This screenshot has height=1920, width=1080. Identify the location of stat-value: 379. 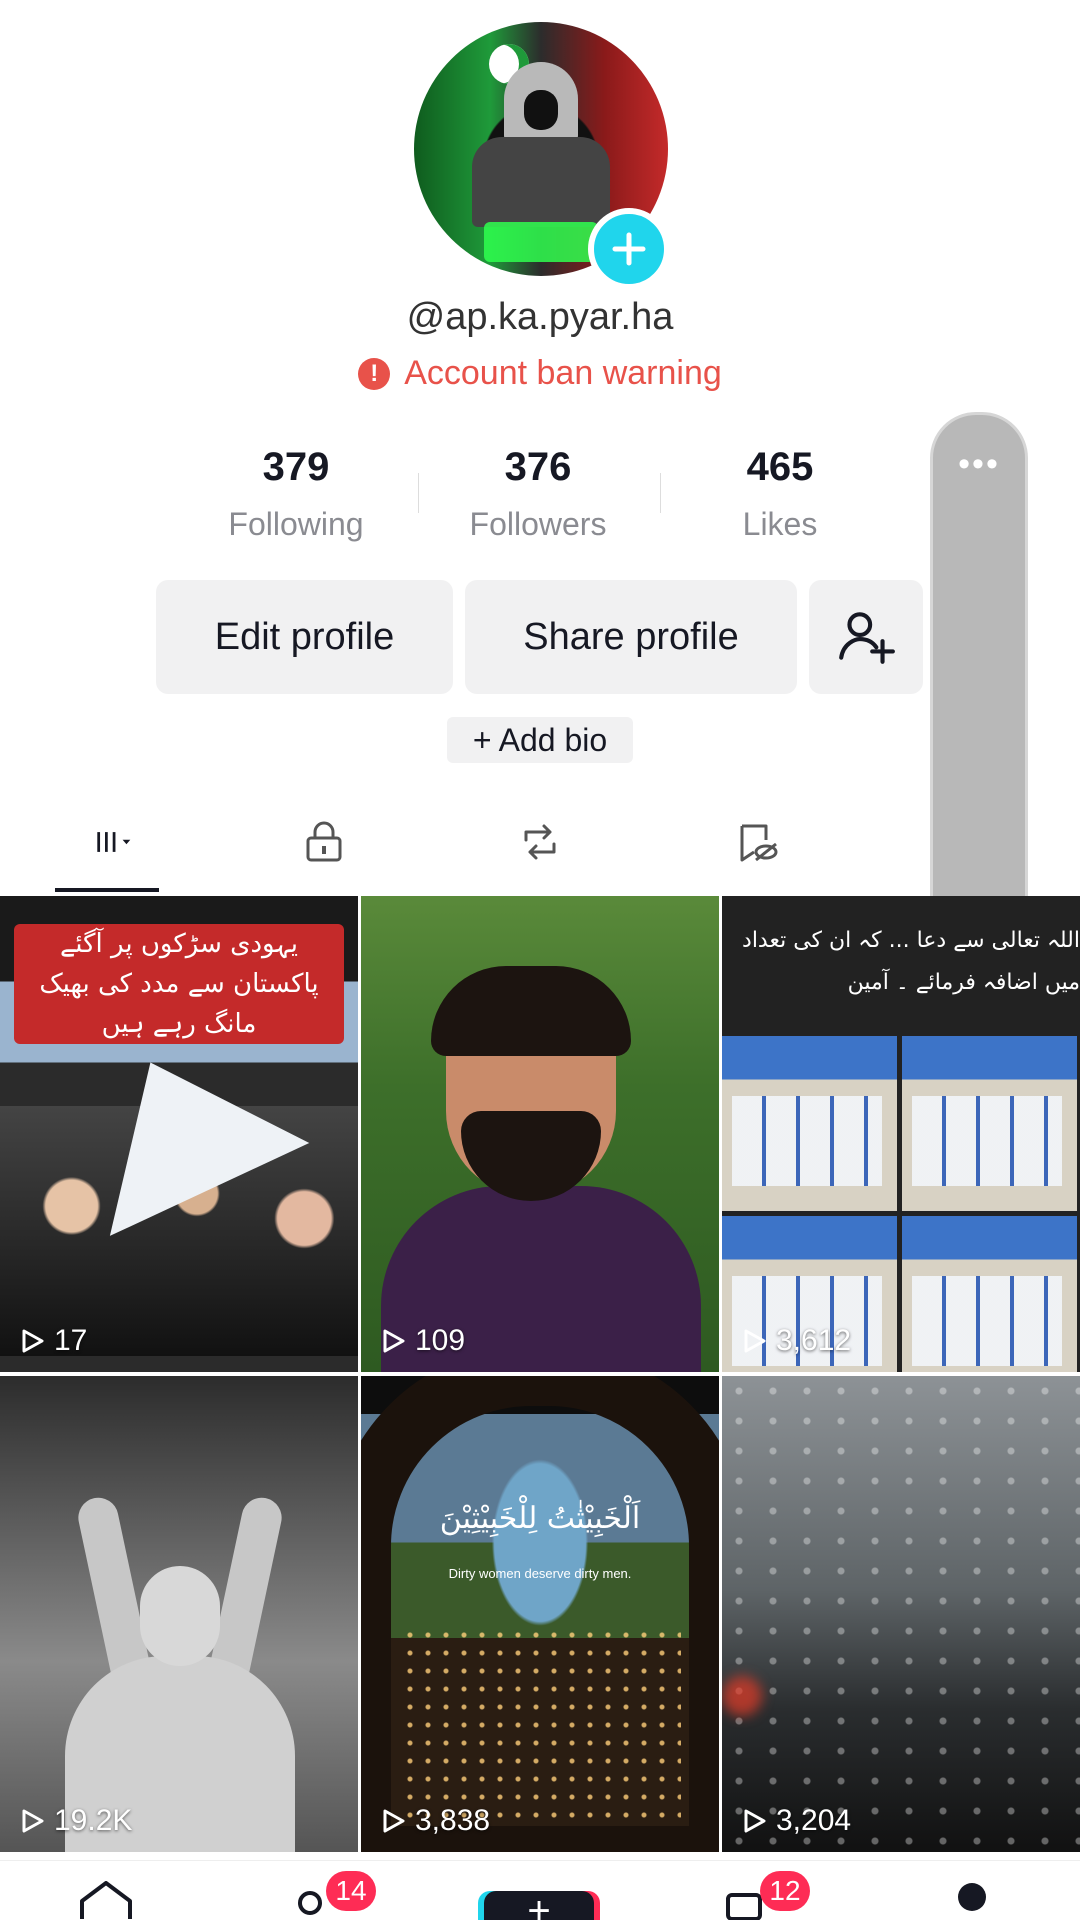
(296, 467).